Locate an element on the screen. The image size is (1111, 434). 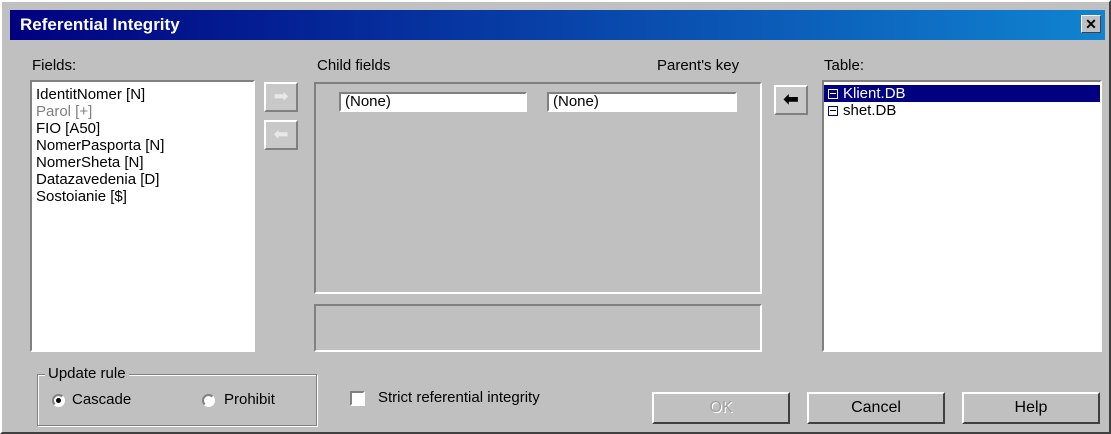
status-panel is located at coordinates (538, 328).